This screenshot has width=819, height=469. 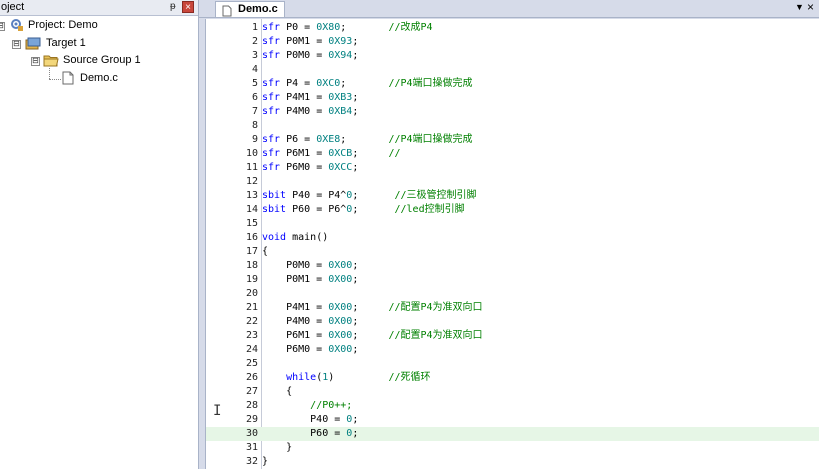 What do you see at coordinates (251, 279) in the screenshot?
I see `line-number: 19` at bounding box center [251, 279].